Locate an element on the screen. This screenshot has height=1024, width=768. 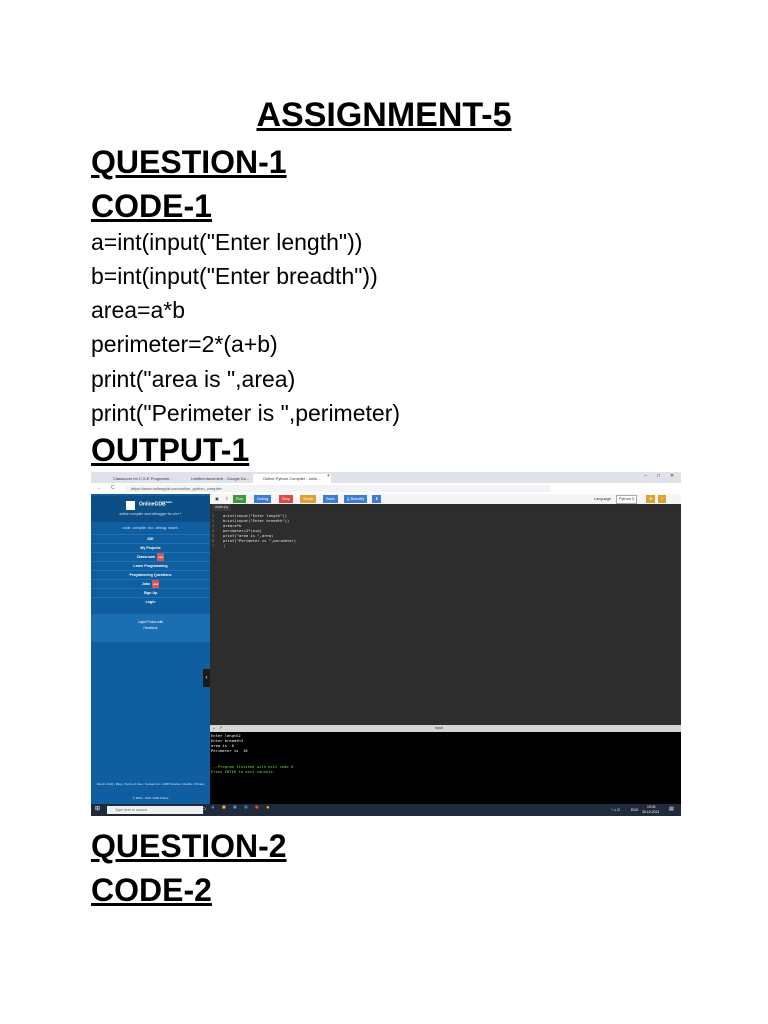
close-icon: ✕ is located at coordinates (672, 476).